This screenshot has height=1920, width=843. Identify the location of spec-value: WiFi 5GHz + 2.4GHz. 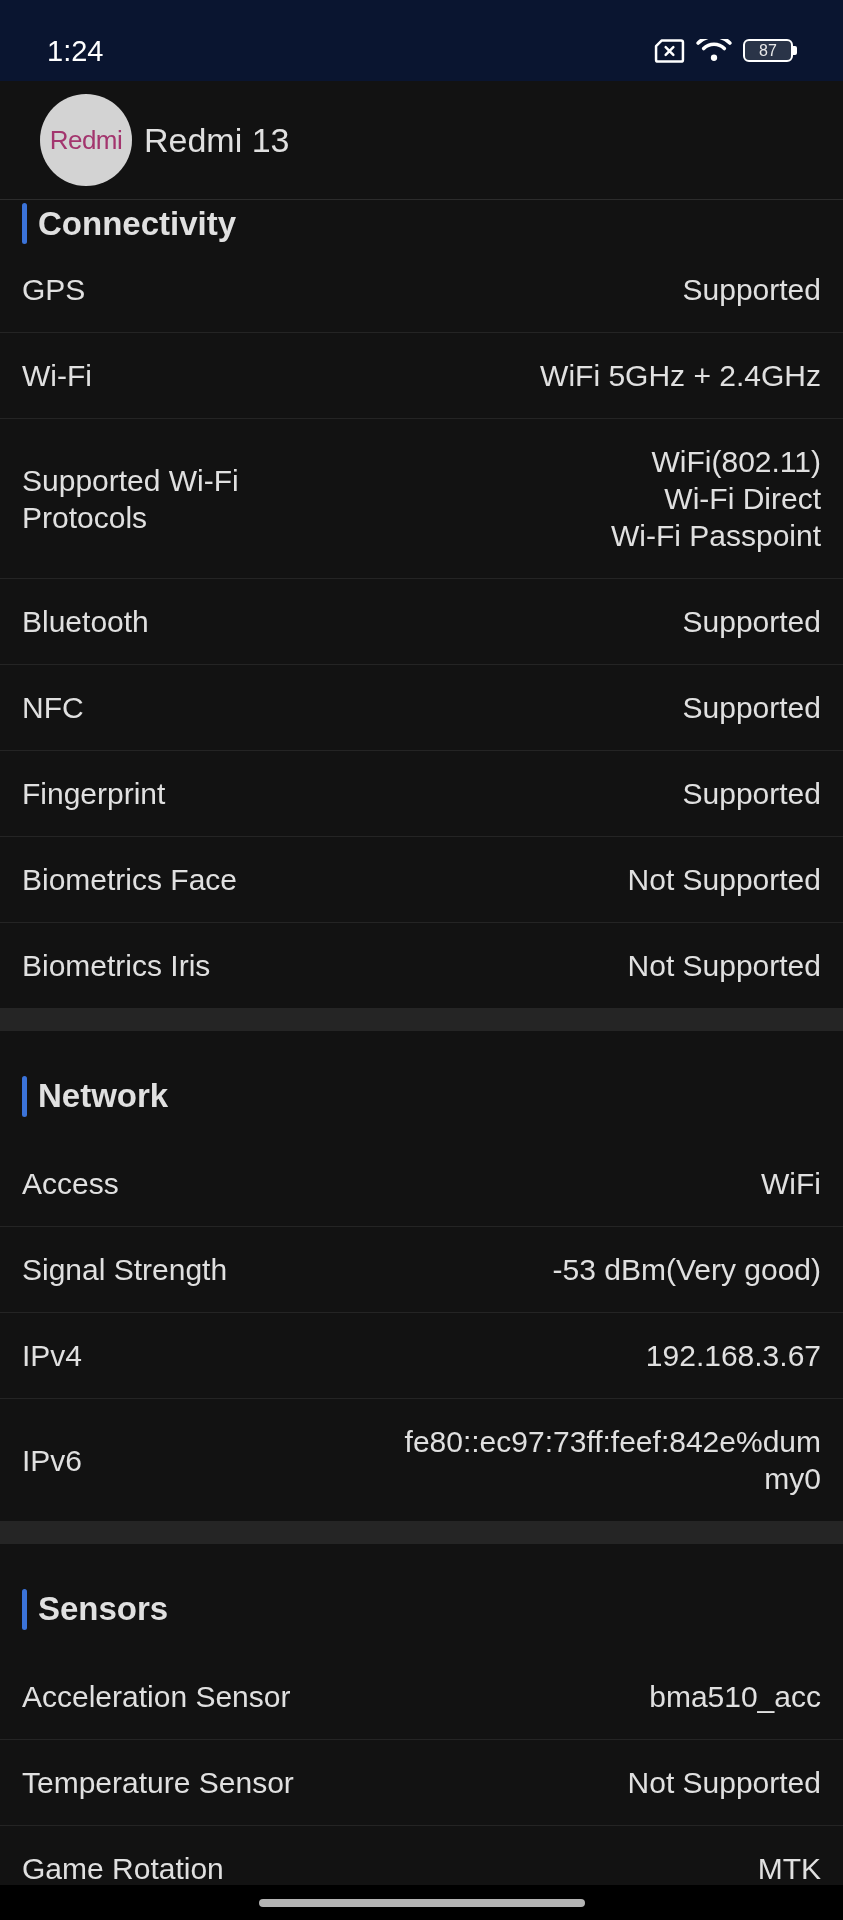
(680, 376).